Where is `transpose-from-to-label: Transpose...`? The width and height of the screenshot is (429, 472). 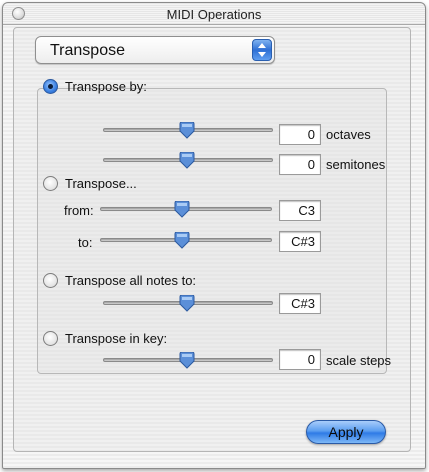
transpose-from-to-label: Transpose... is located at coordinates (101, 183).